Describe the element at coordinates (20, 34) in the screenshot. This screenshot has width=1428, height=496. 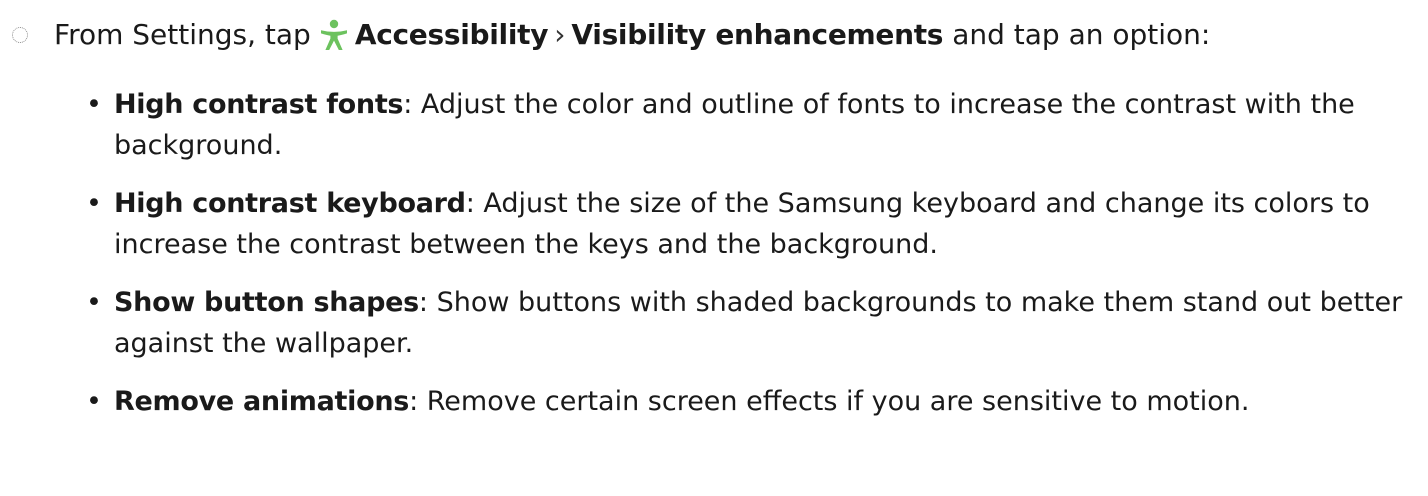
I see `step-marker-icon` at that location.